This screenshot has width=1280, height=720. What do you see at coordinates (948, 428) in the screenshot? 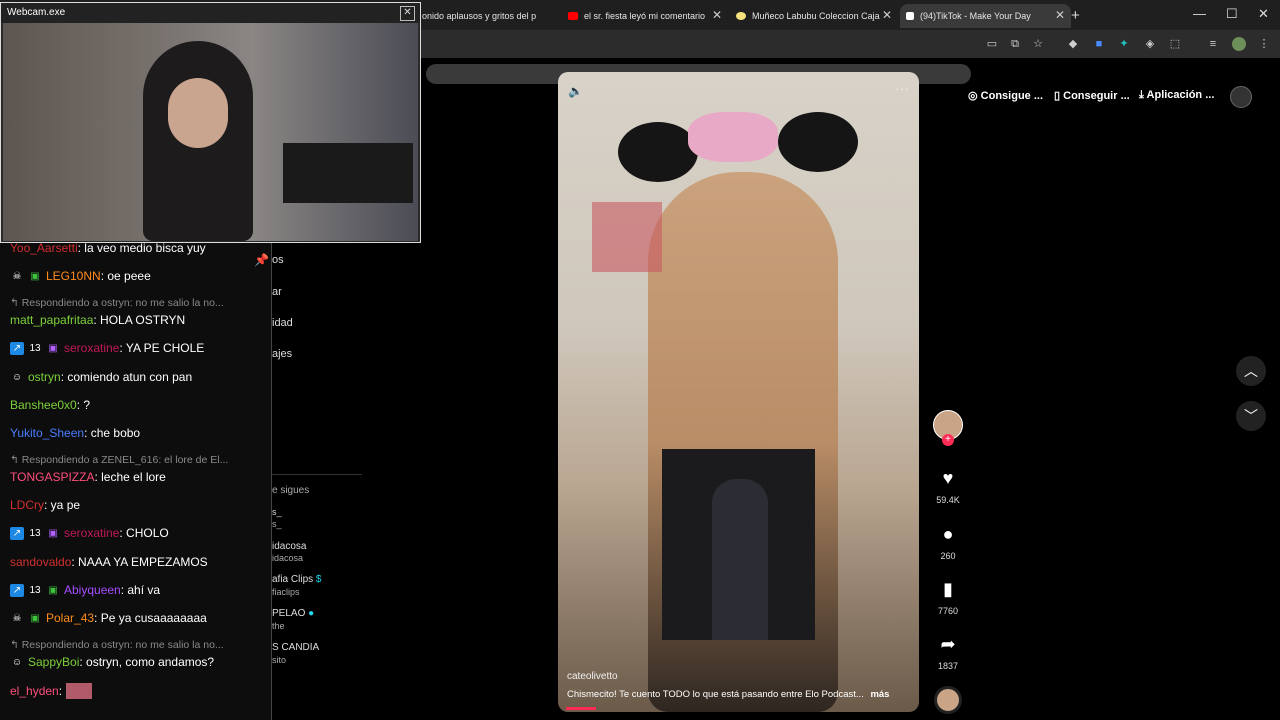
I see `author-avatar-button: +` at bounding box center [948, 428].